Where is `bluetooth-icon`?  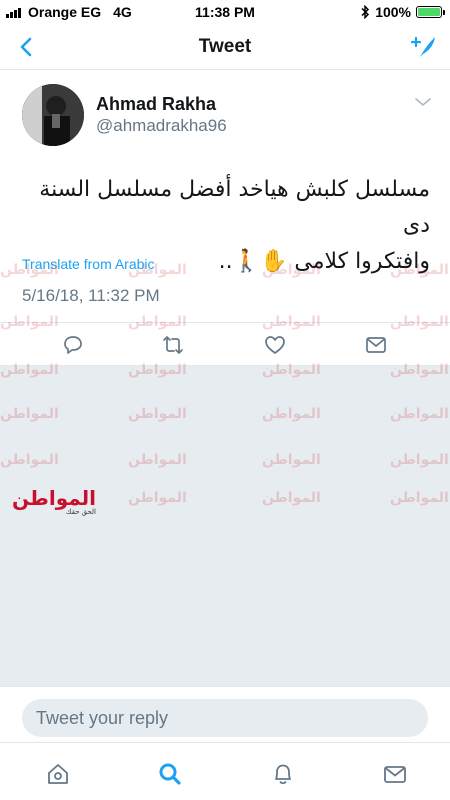
bluetooth-icon is located at coordinates (365, 12).